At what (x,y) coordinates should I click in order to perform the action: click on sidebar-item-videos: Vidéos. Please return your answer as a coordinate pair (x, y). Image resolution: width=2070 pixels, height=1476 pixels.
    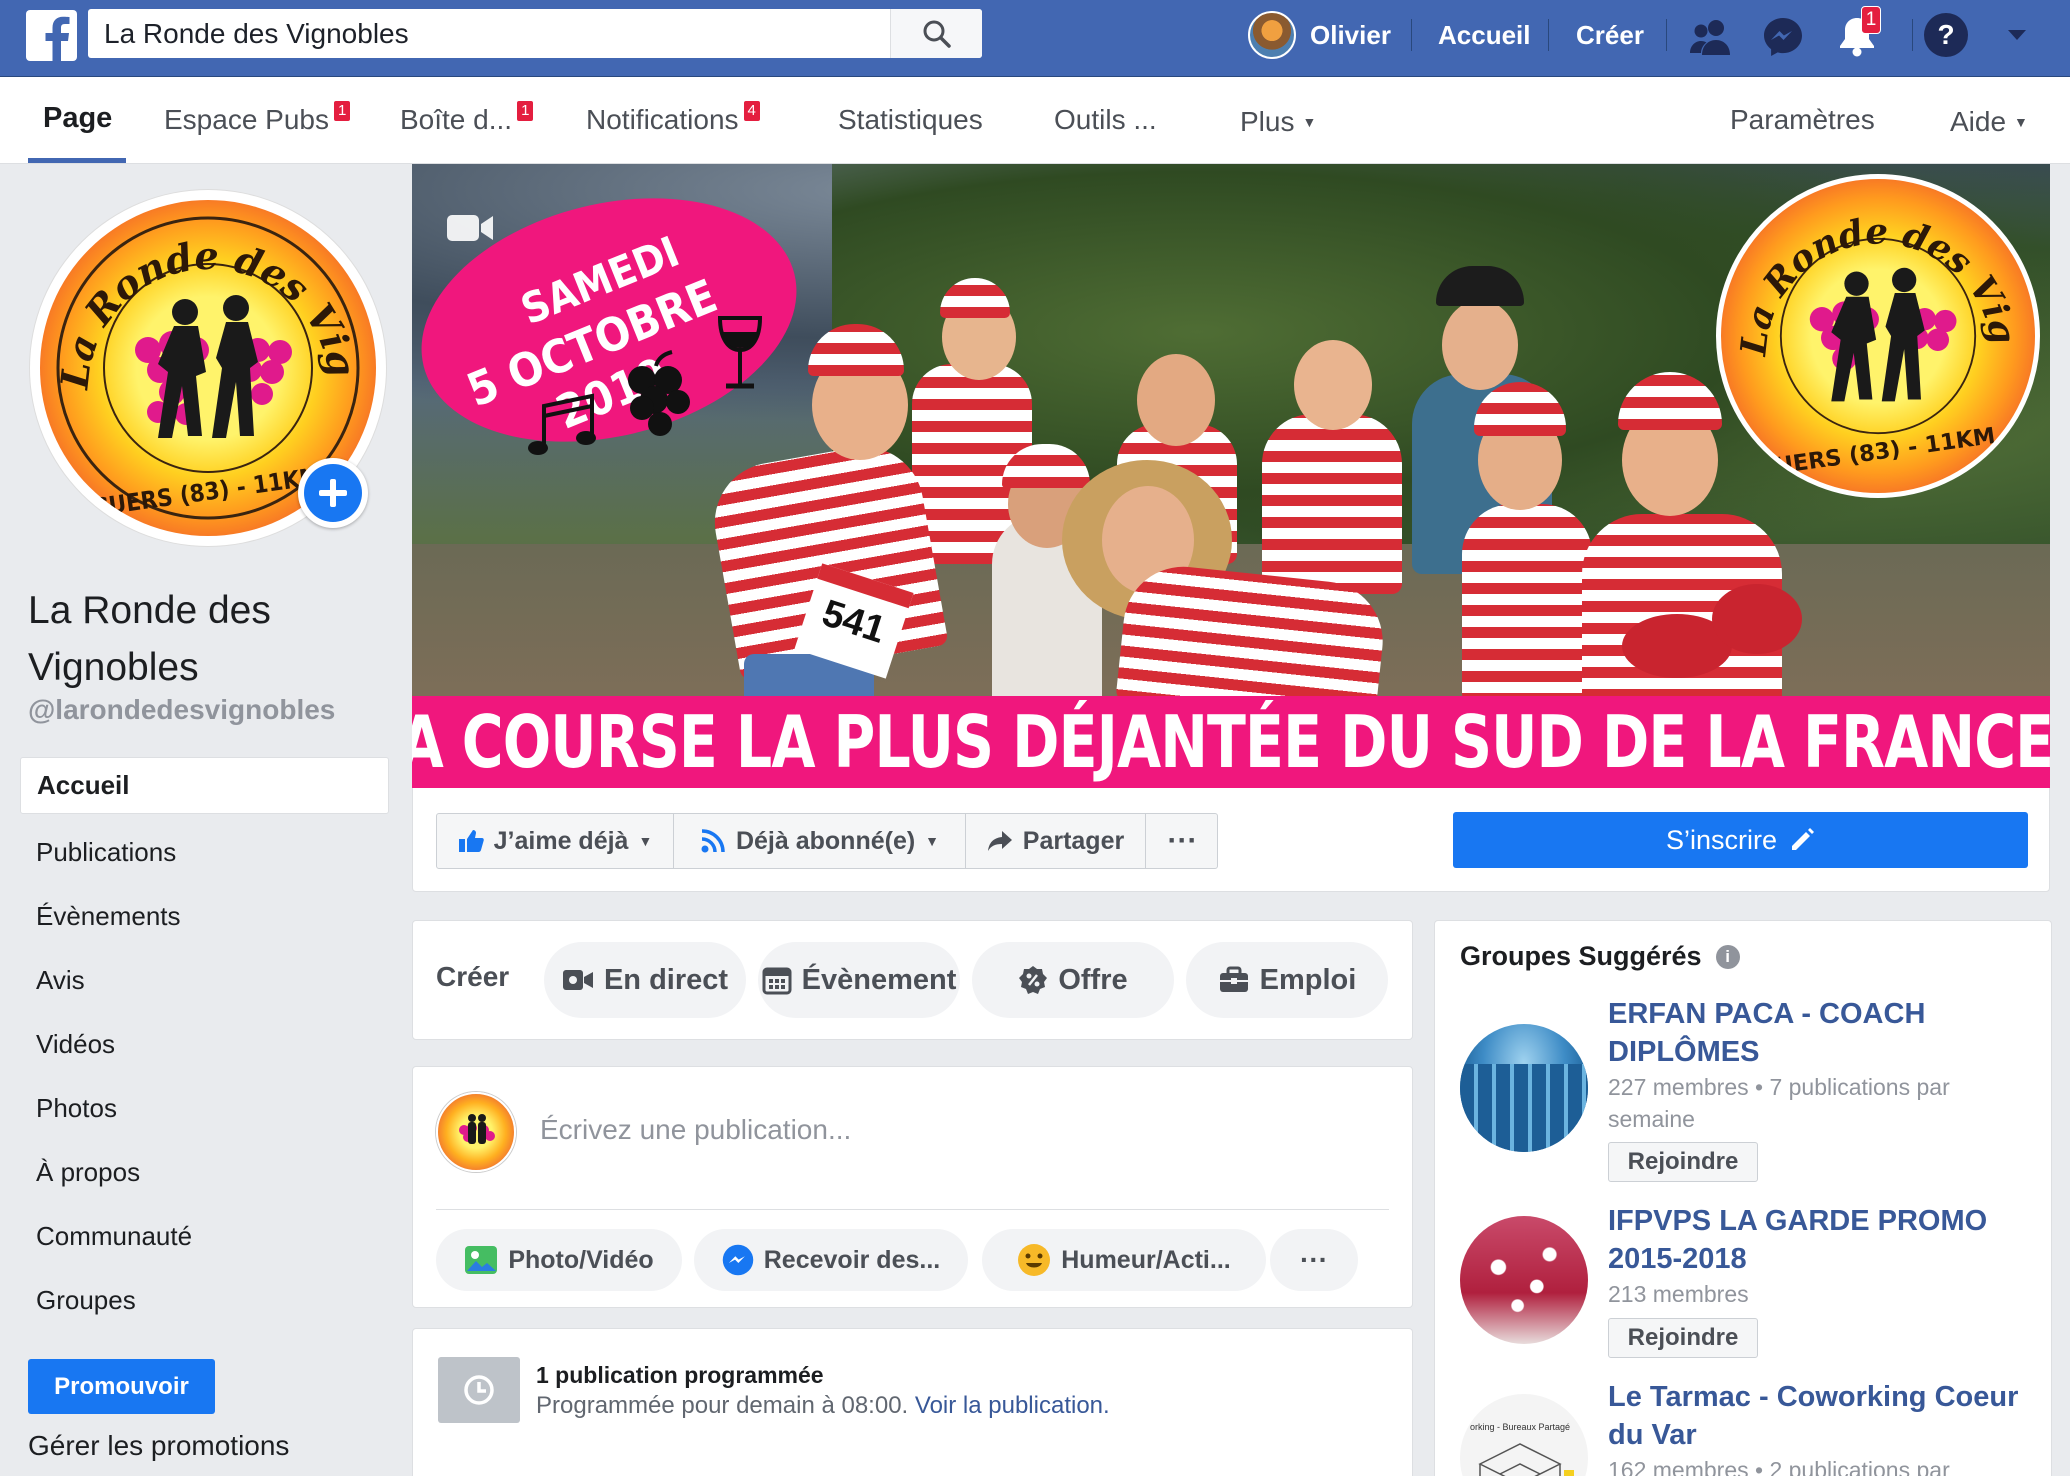
    Looking at the image, I should click on (204, 1044).